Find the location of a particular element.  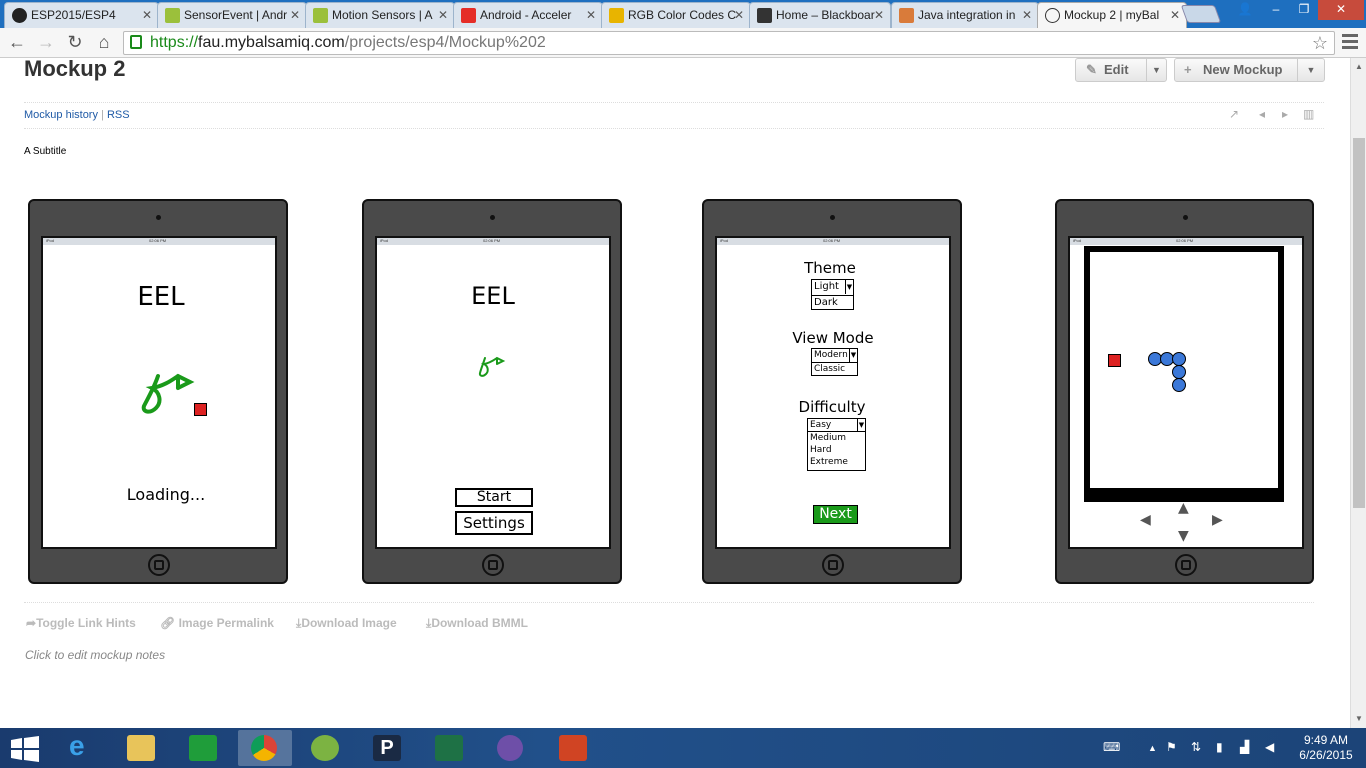

down-arrow-button: ▼ is located at coordinates (1183, 536).